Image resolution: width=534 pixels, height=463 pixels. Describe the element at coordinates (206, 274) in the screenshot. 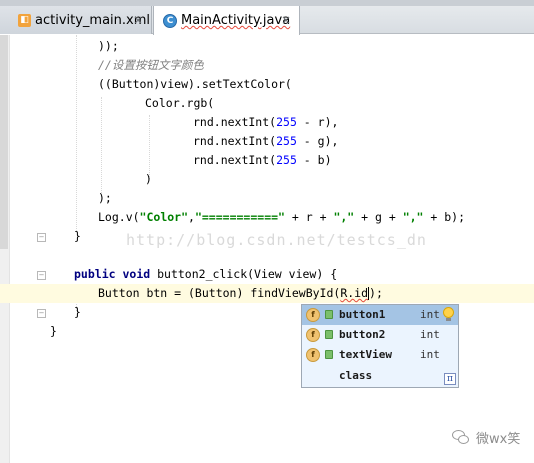

I see `code-line: public void button2_click(View view) {` at that location.